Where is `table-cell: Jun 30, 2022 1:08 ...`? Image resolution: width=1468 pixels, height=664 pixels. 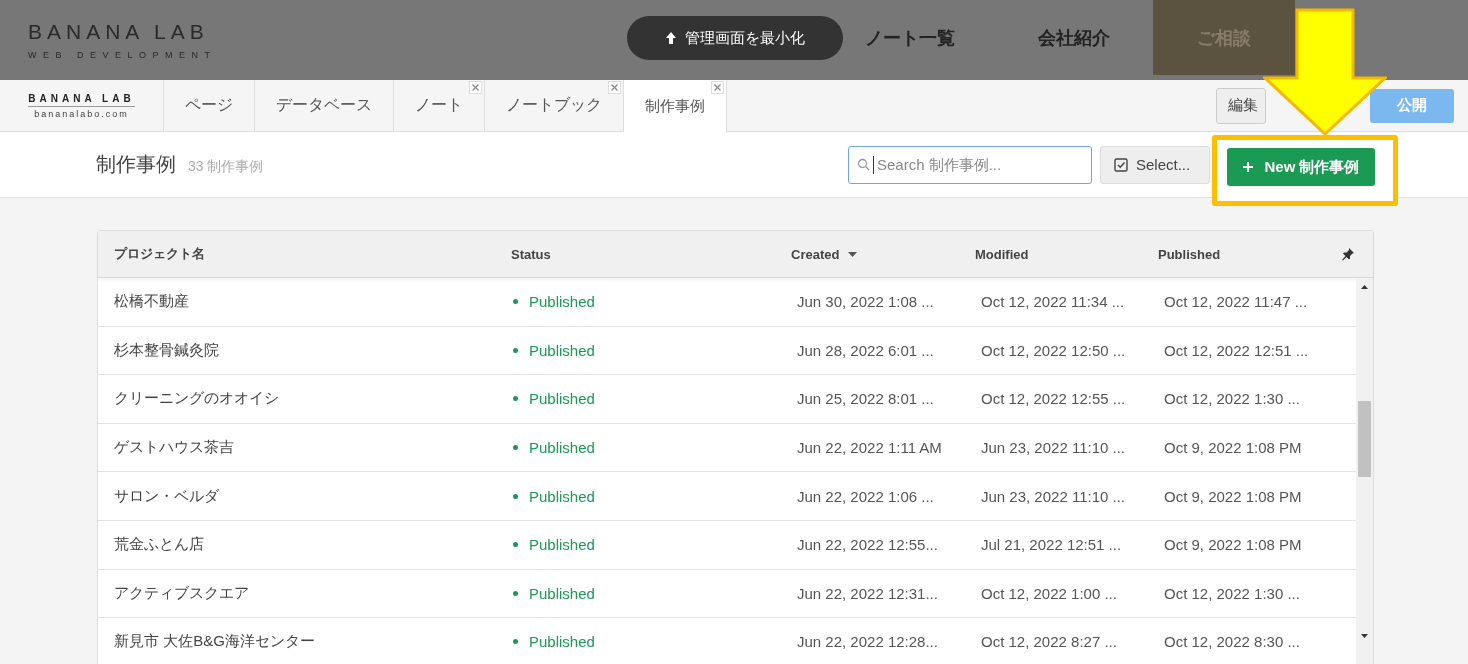
table-cell: Jun 30, 2022 1:08 ... is located at coordinates (865, 302).